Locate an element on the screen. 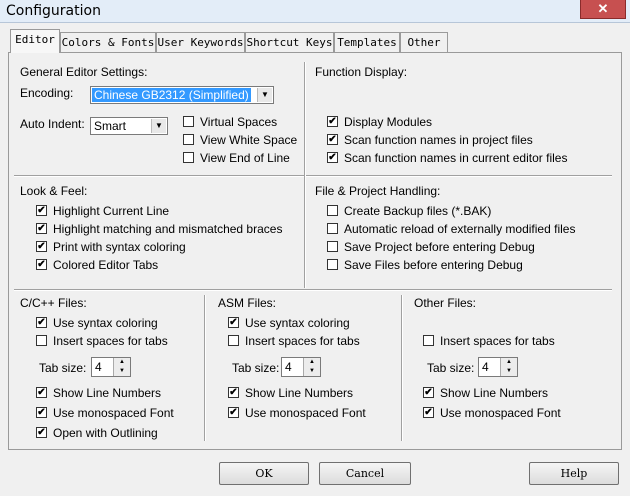  asm-monospaced-font-checkbox: ✔ is located at coordinates (233, 412).